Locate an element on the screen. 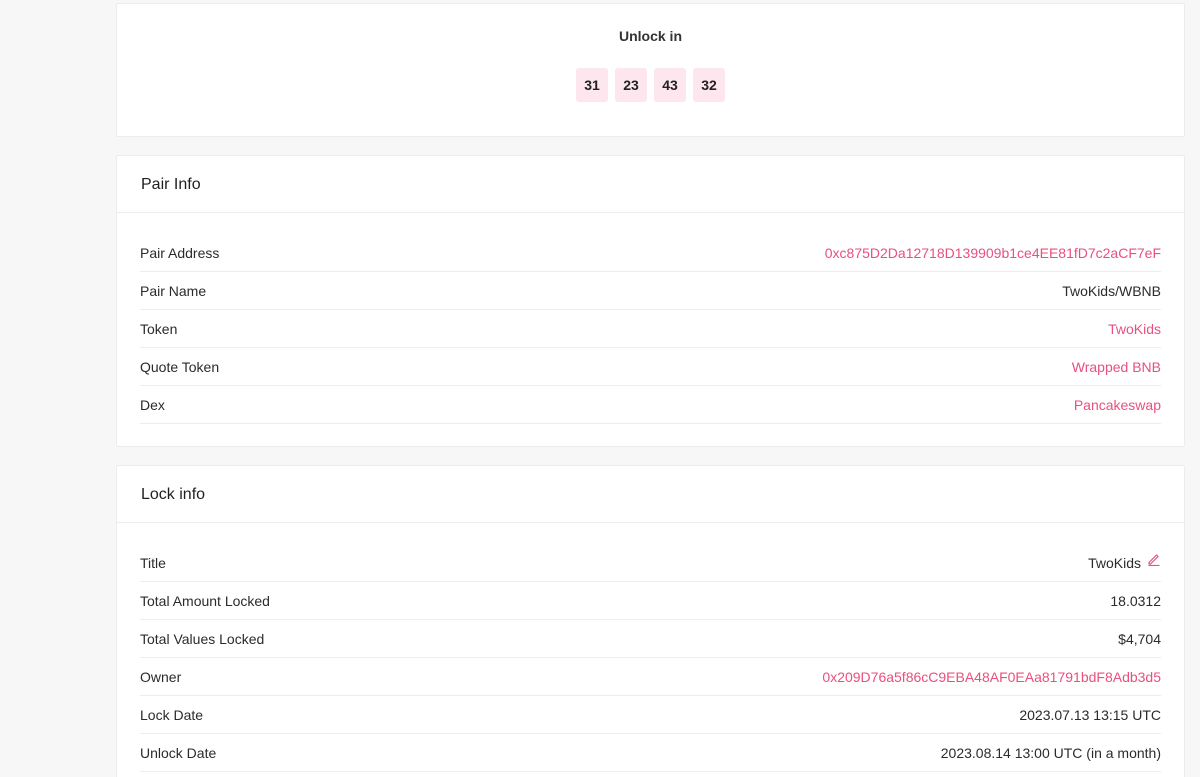 This screenshot has width=1200, height=777. pencil-icon is located at coordinates (1154, 559).